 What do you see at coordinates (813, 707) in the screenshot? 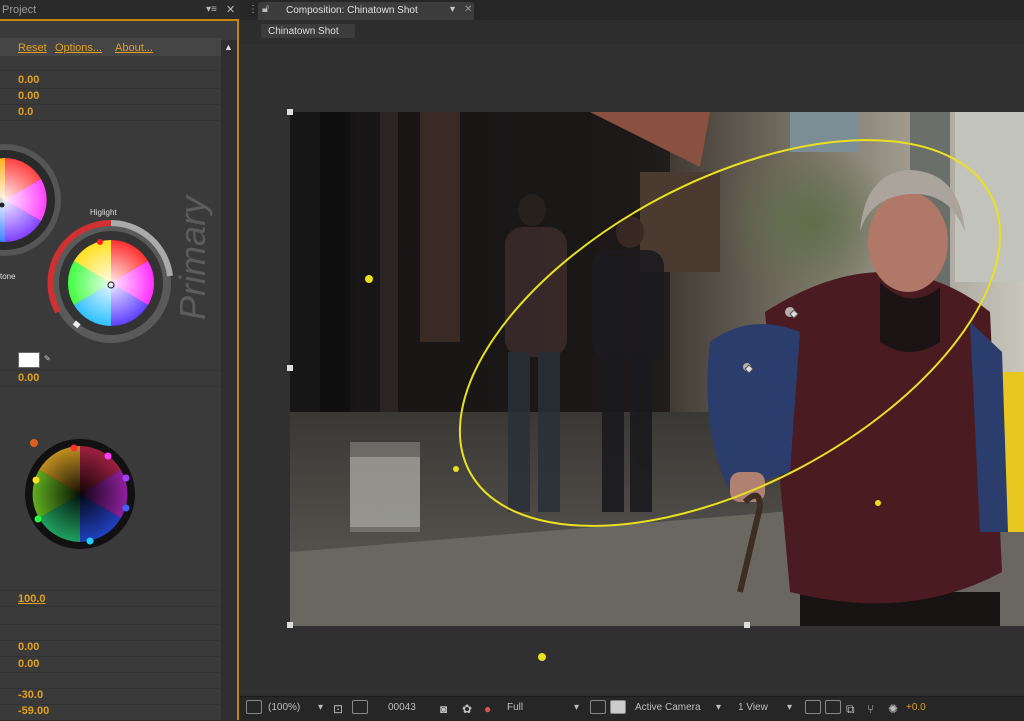
I see `pixel-aspect-icon` at bounding box center [813, 707].